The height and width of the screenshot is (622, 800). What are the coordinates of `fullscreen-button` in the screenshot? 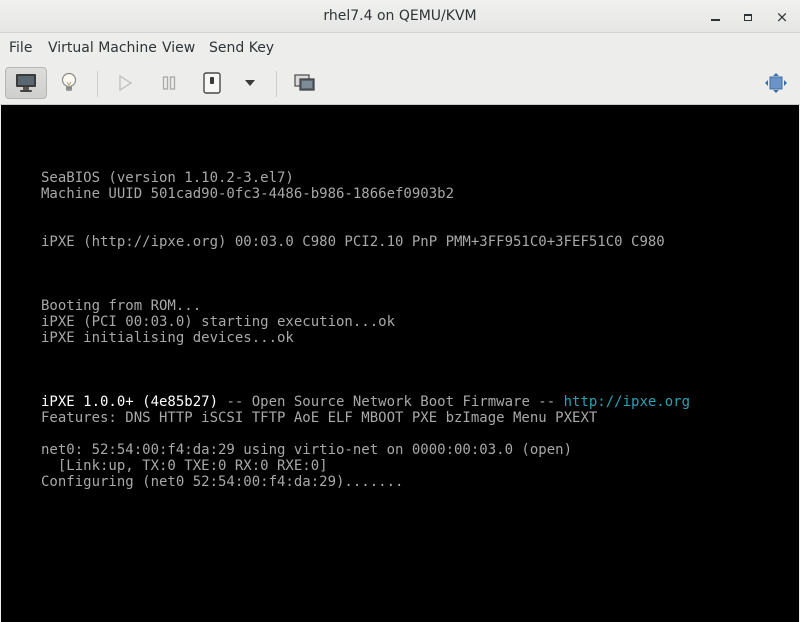 It's located at (776, 83).